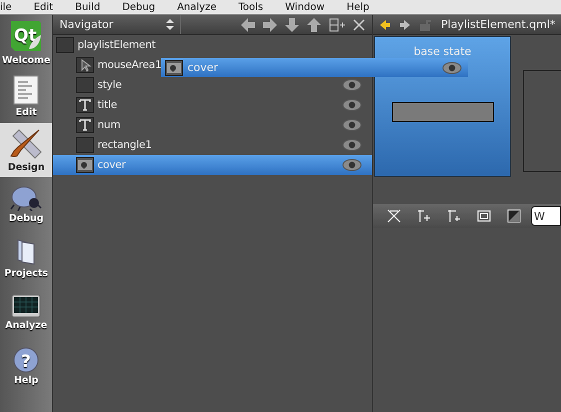 Image resolution: width=561 pixels, height=412 pixels. I want to click on menu-item: Help, so click(358, 8).